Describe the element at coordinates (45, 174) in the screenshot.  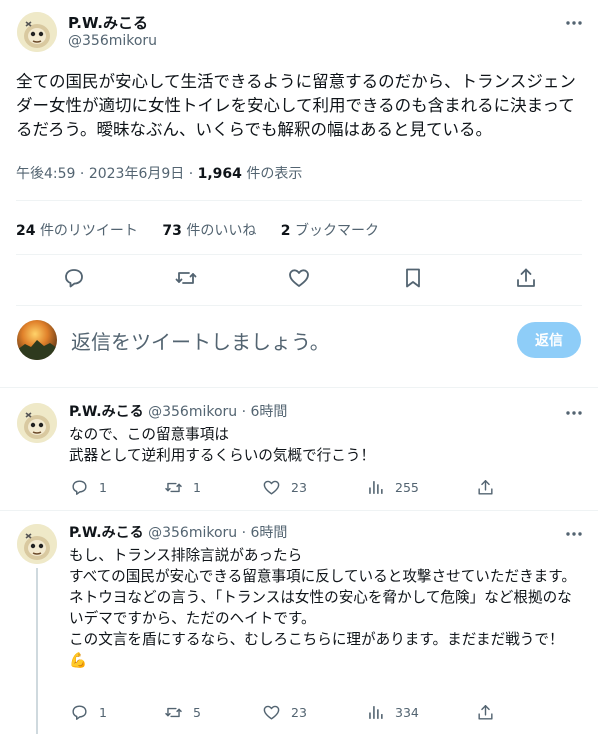
I see `tweet-time: 午後4:59` at that location.